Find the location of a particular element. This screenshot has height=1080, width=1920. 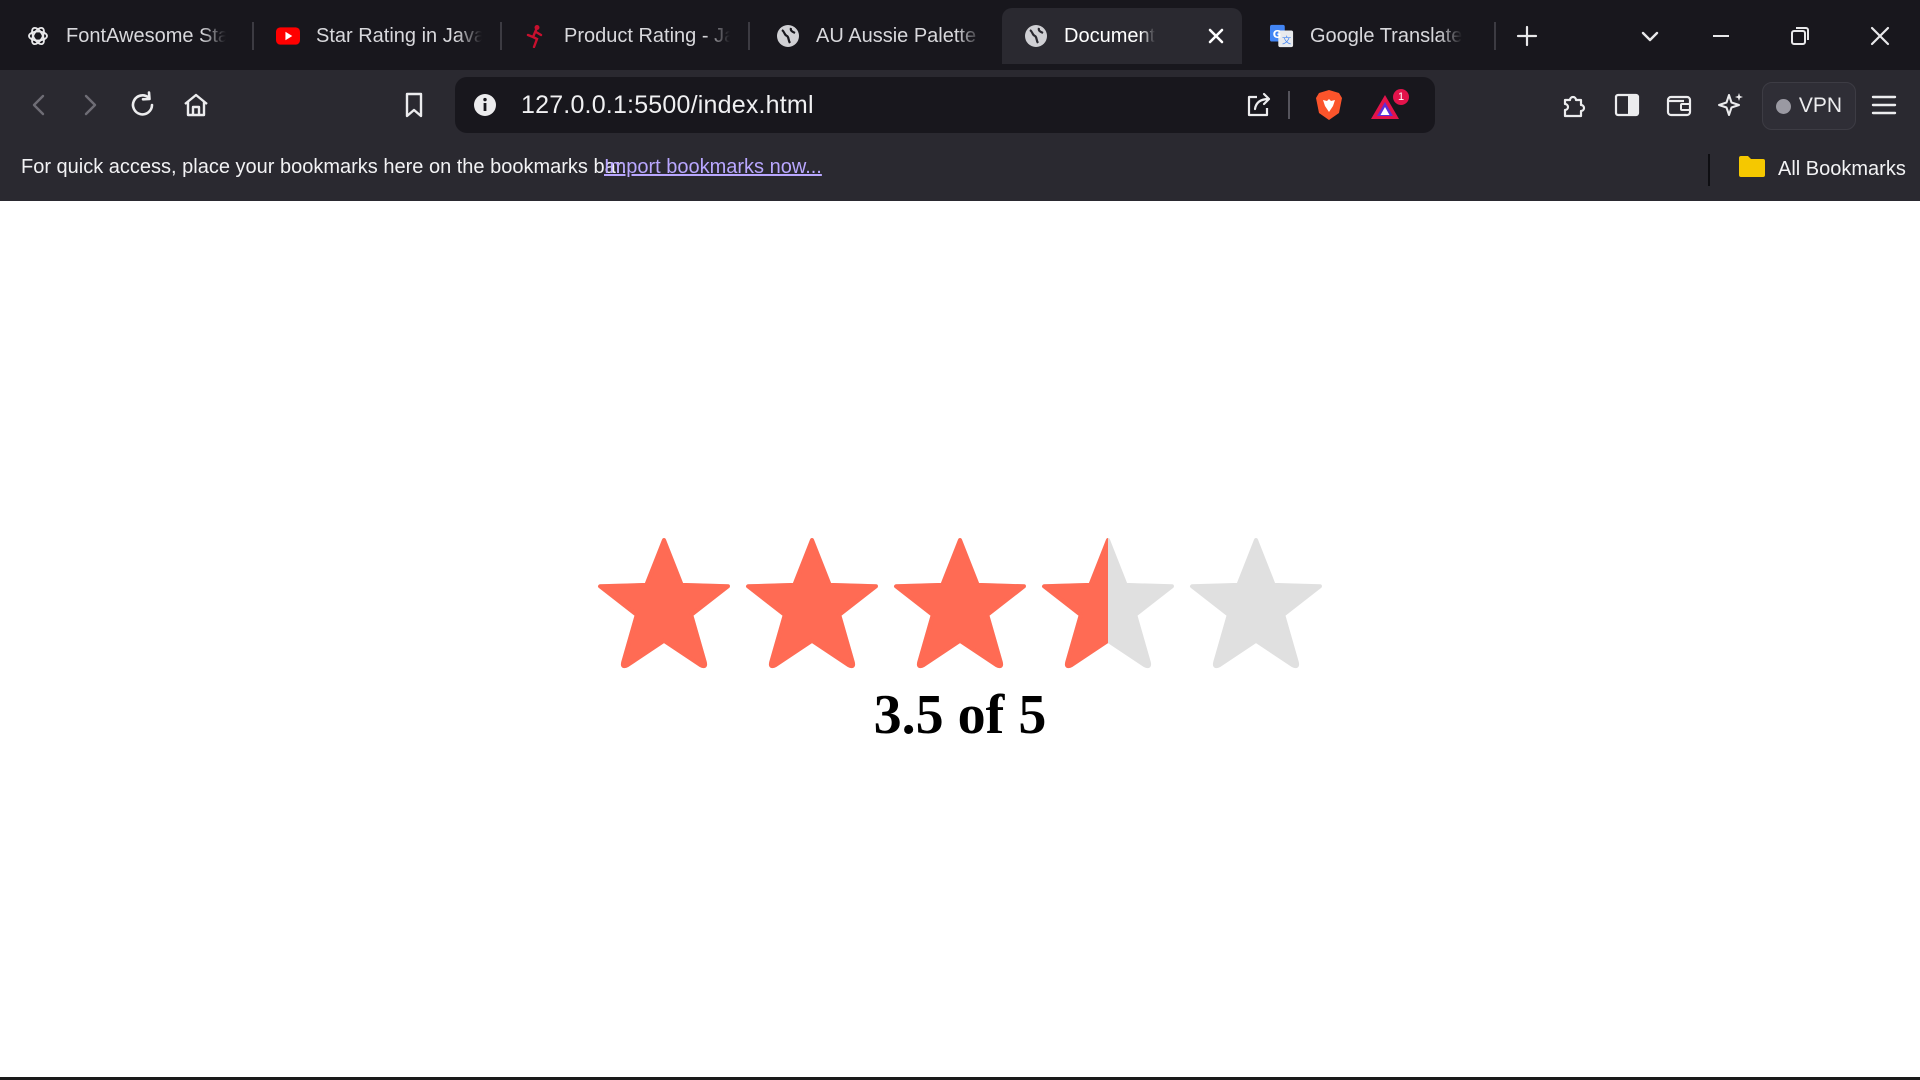

tab-document: Document is located at coordinates (1122, 36).